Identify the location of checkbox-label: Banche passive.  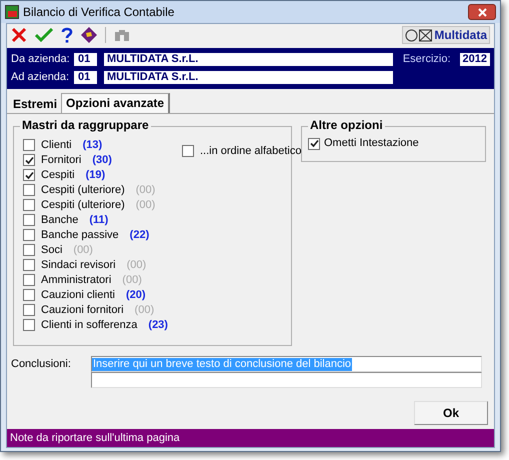
(80, 235).